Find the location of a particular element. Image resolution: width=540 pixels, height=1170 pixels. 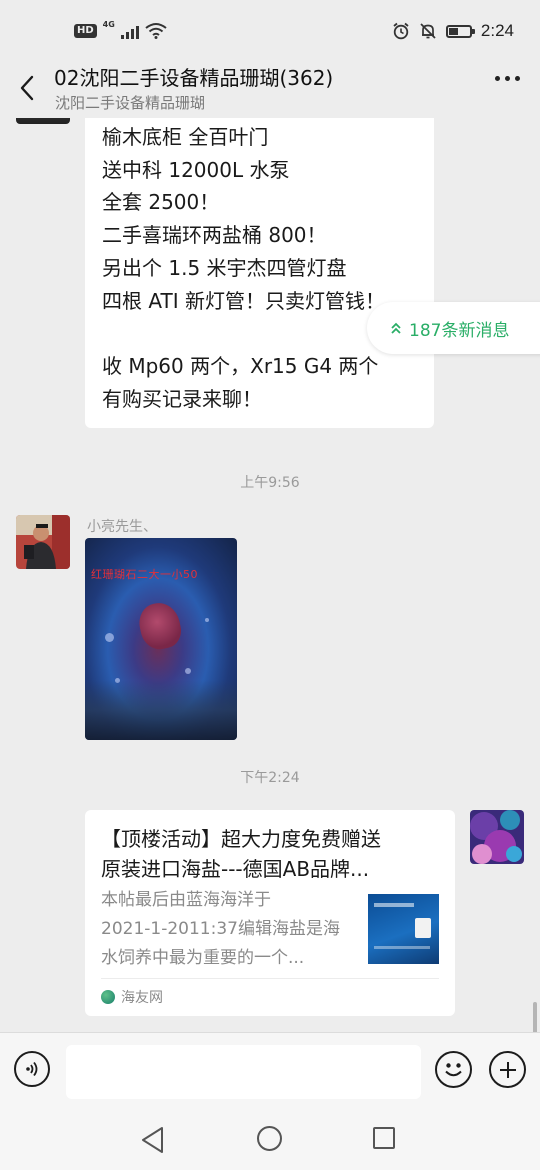

timestamp: 下午2:24 is located at coordinates (270, 778).